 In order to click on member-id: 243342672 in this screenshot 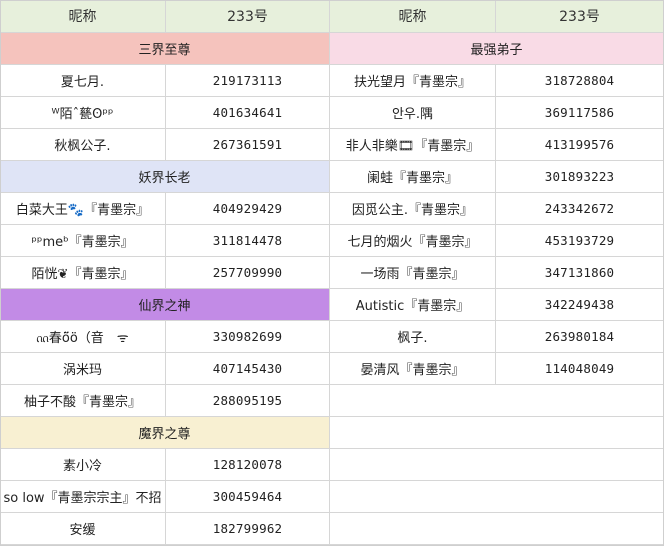, I will do `click(580, 209)`.